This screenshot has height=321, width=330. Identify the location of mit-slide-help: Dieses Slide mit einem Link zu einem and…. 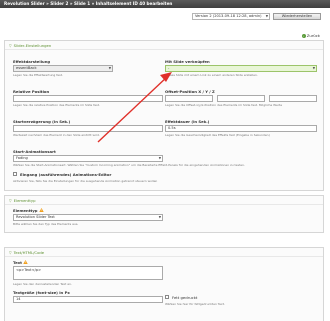
(211, 75).